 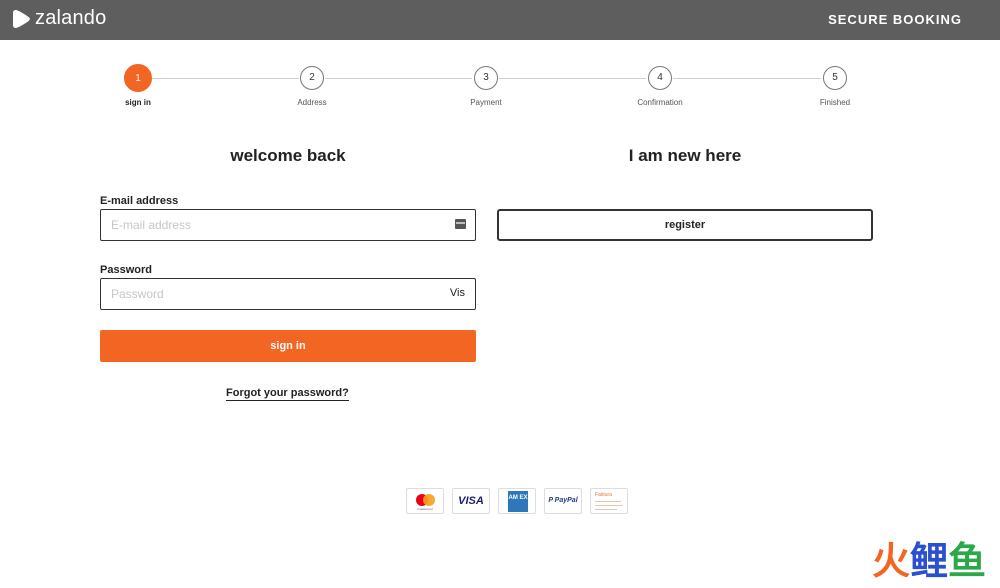 I want to click on watermark-char: 鲤, so click(x=928, y=562).